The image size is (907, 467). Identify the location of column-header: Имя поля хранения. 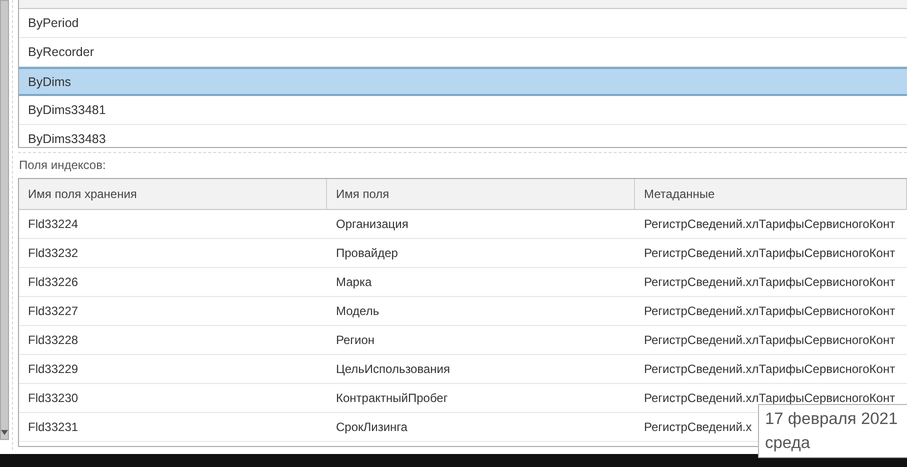
(173, 194).